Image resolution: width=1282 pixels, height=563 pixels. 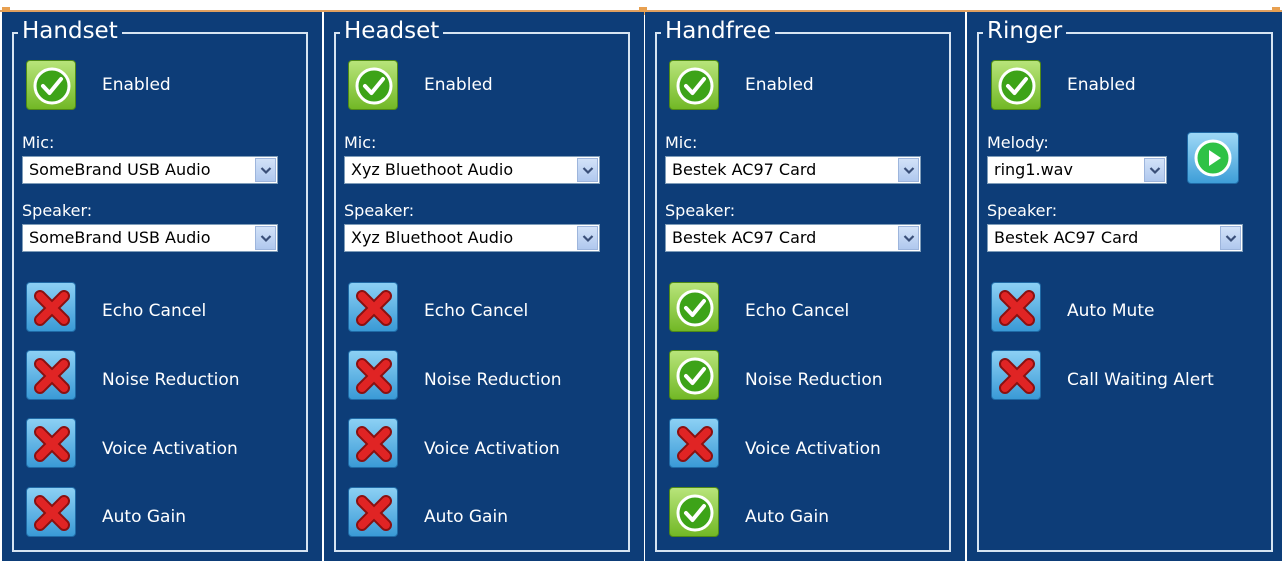 I want to click on melody-value: ring1.wav, so click(x=1033, y=169).